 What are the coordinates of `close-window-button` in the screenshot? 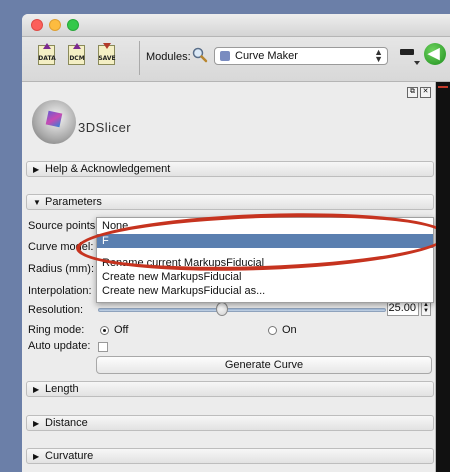 It's located at (37, 25).